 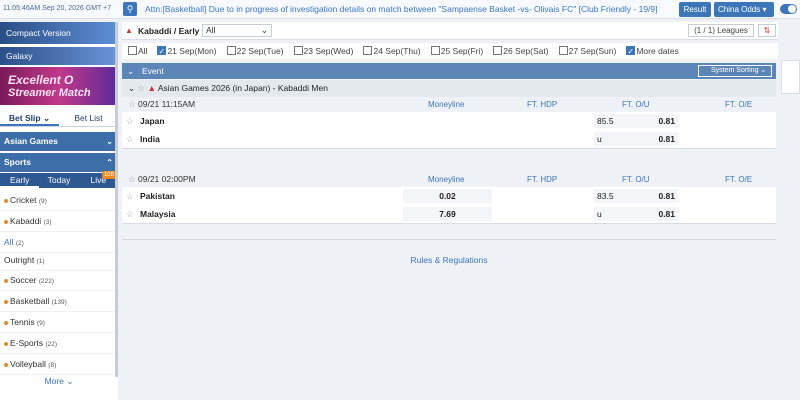 What do you see at coordinates (446, 104) in the screenshot?
I see `col-moneyline: Moneyline` at bounding box center [446, 104].